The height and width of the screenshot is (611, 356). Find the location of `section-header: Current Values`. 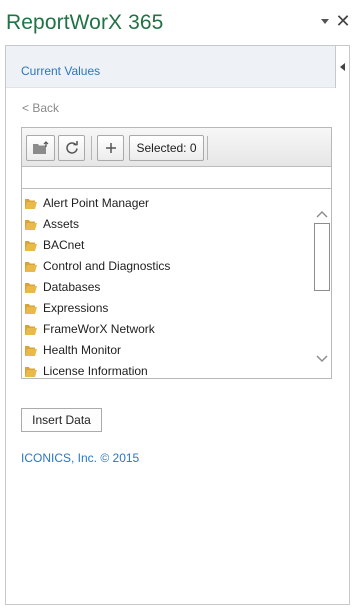

section-header: Current Values is located at coordinates (170, 67).